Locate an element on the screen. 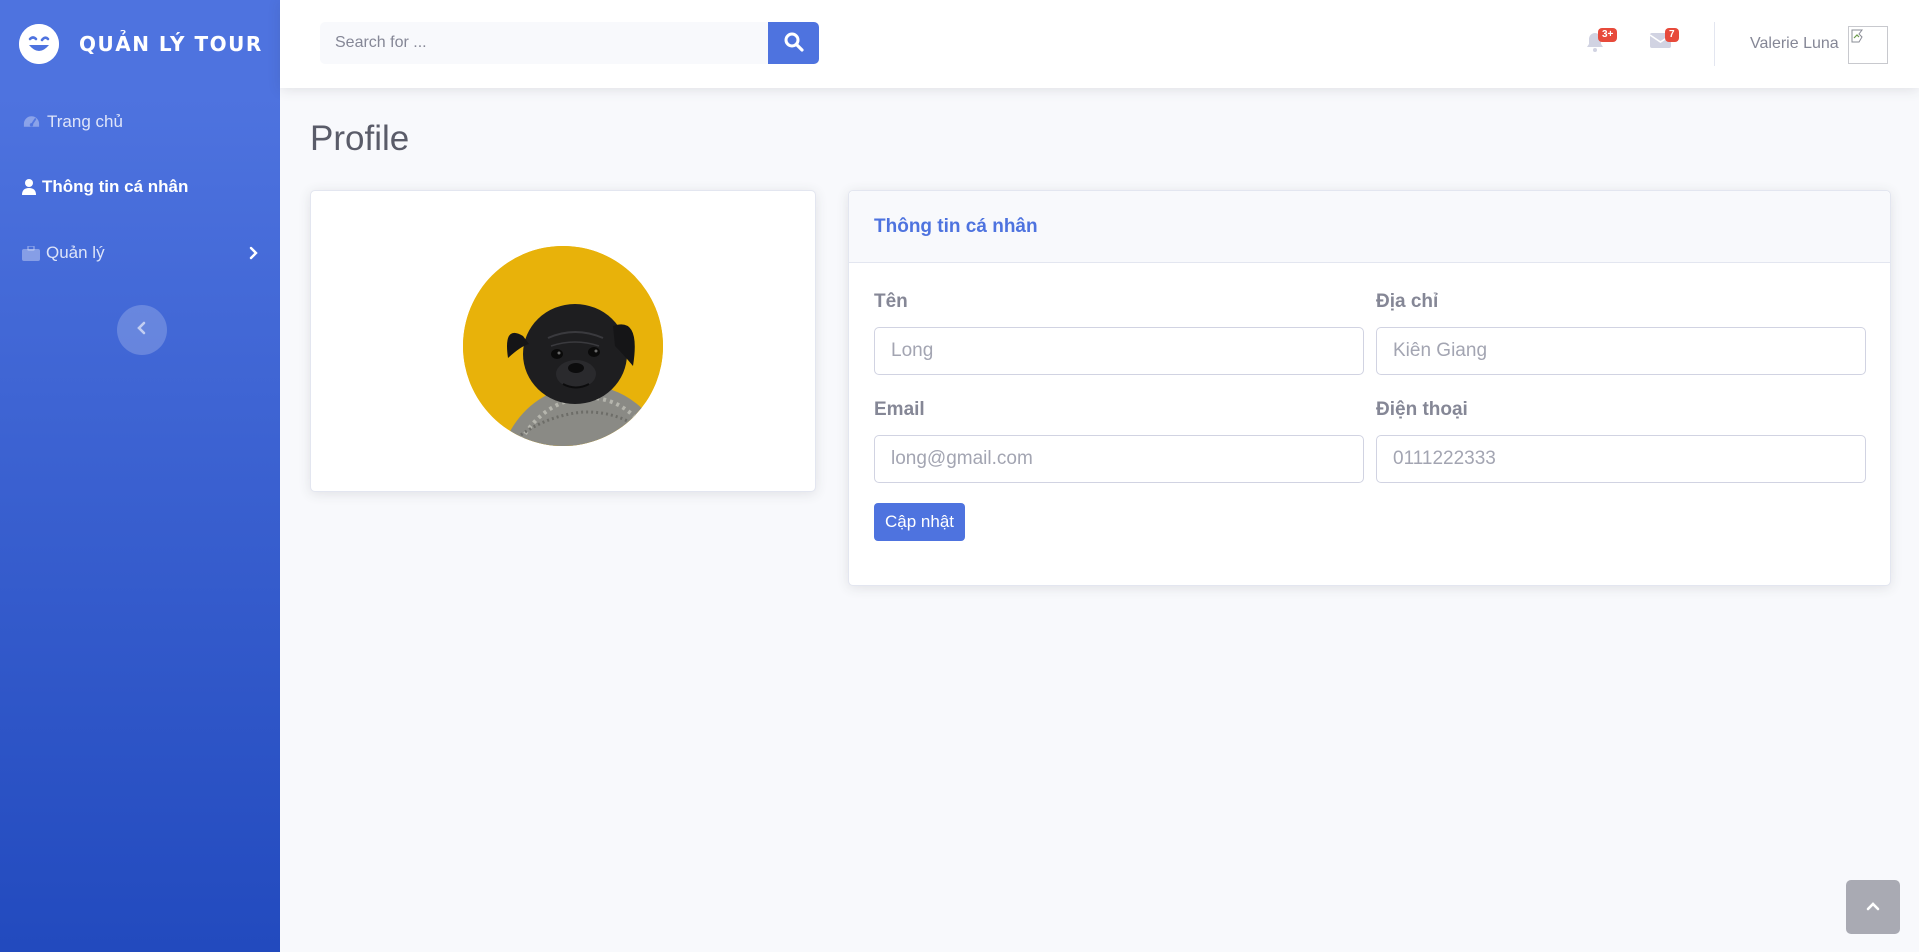 This screenshot has height=952, width=1919. search-icon is located at coordinates (794, 43).